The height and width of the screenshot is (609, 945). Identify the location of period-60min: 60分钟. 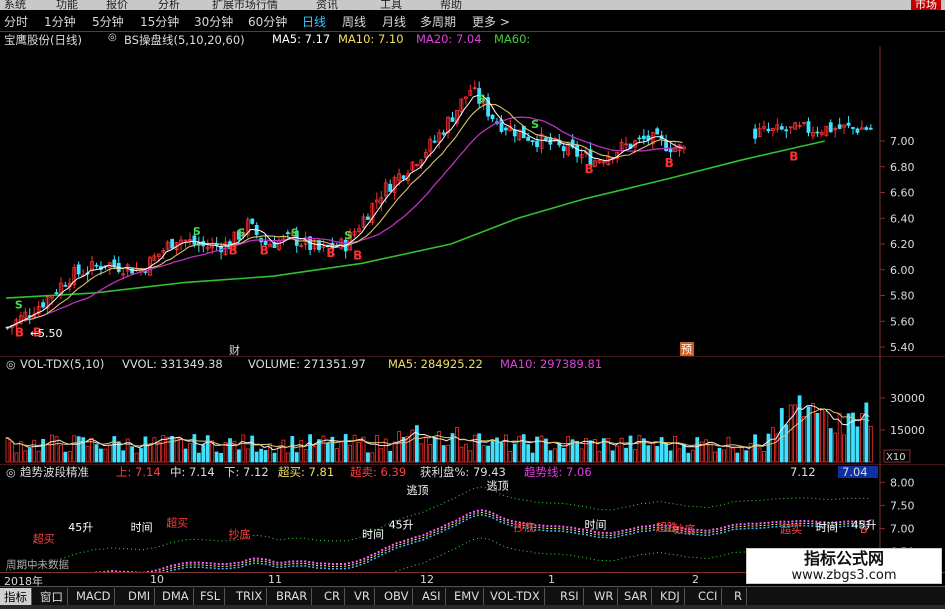
(267, 21).